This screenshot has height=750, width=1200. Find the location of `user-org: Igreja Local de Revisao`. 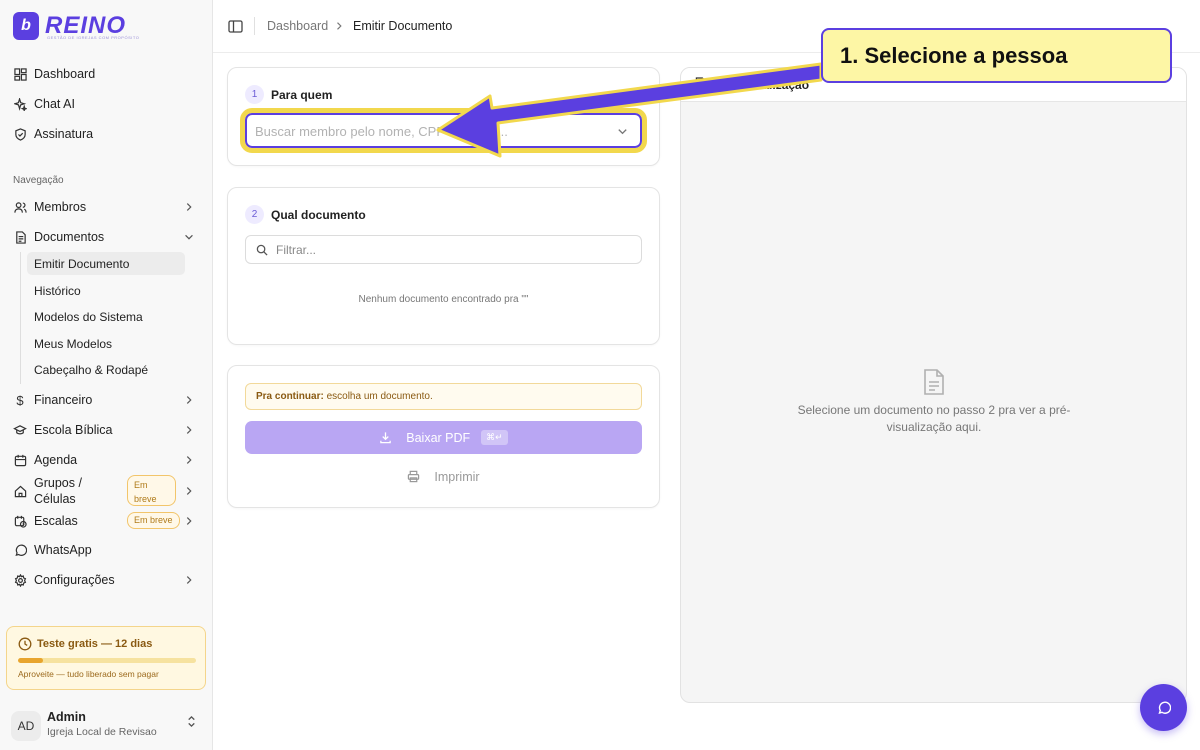

user-org: Igreja Local de Revisao is located at coordinates (102, 732).